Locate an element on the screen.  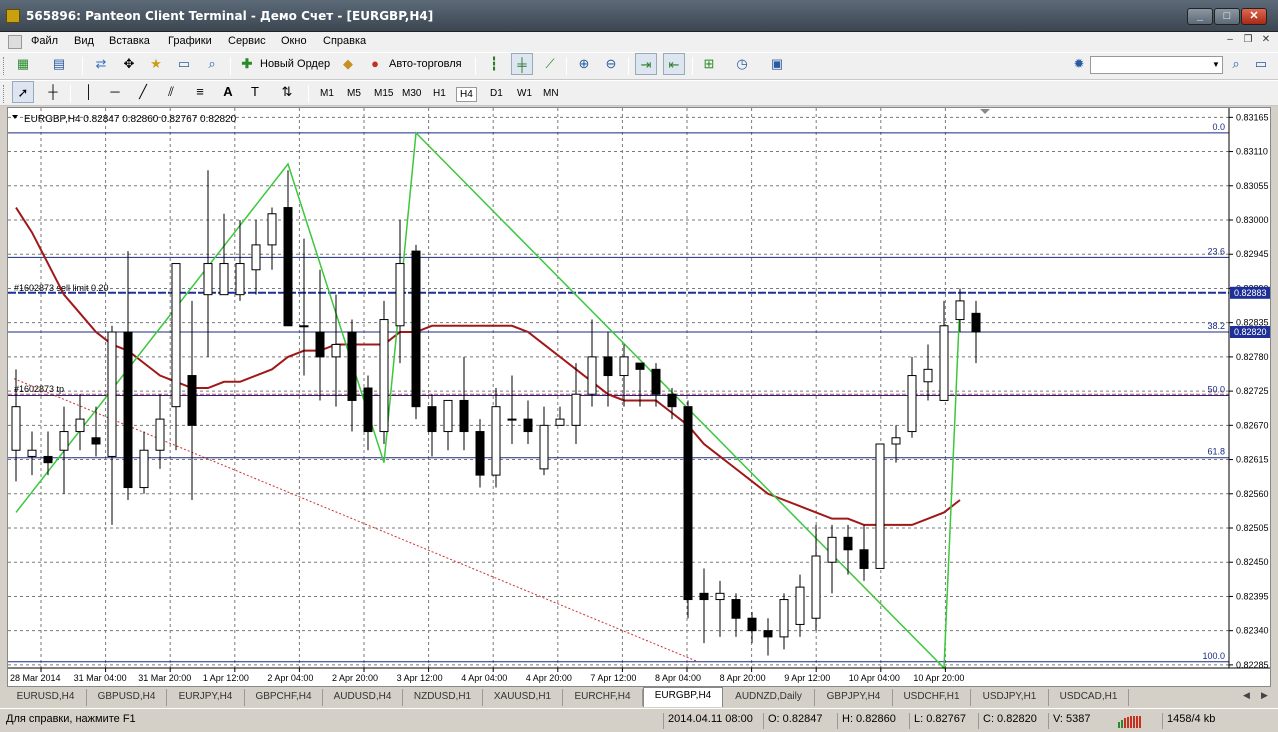
candlestick-chart-icon: ╪ is located at coordinates (522, 64).